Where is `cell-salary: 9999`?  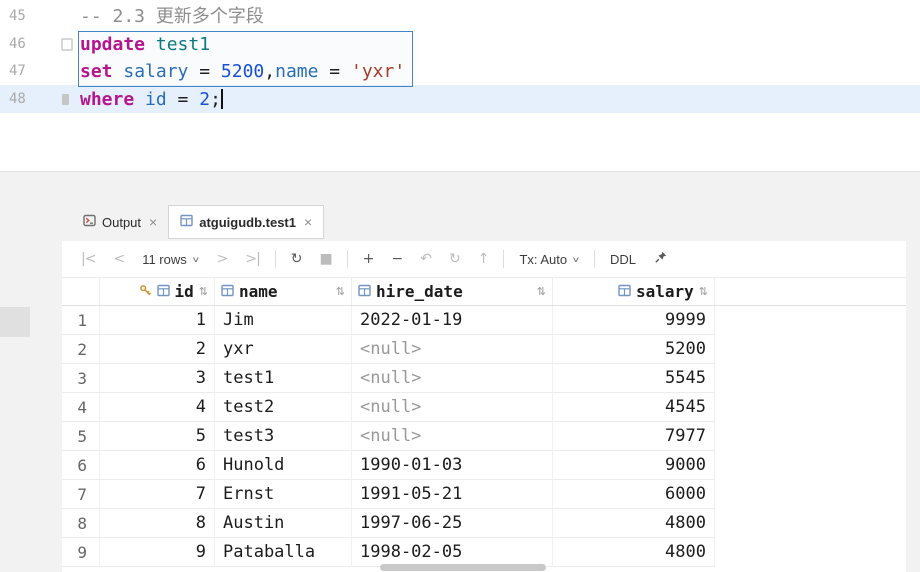
cell-salary: 9999 is located at coordinates (634, 320).